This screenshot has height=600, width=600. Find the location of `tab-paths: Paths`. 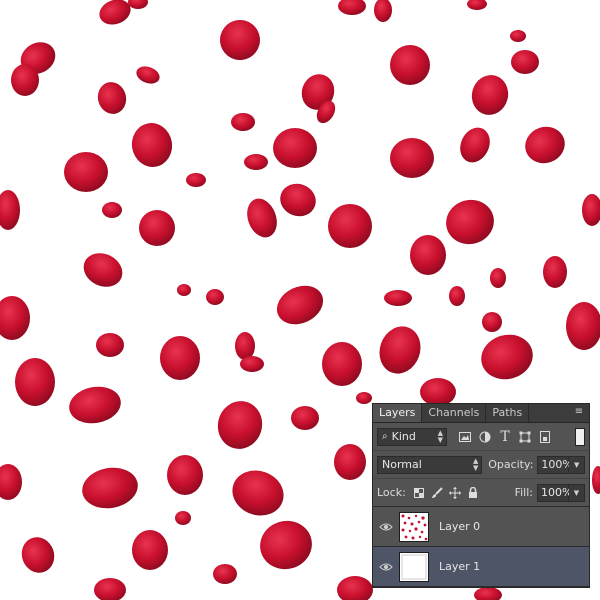

tab-paths: Paths is located at coordinates (508, 413).